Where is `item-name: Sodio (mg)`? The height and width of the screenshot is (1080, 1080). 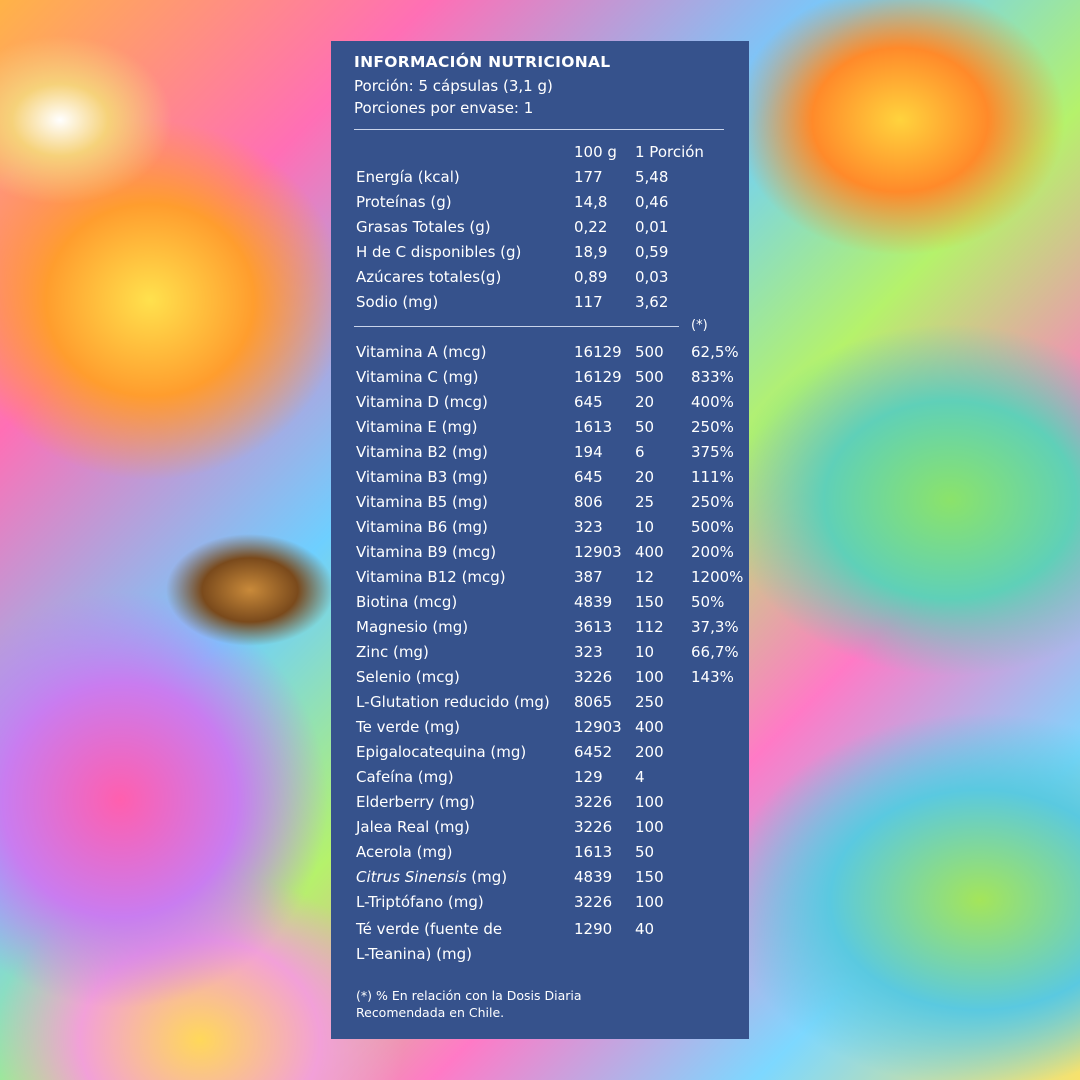
item-name: Sodio (mg) is located at coordinates (397, 302).